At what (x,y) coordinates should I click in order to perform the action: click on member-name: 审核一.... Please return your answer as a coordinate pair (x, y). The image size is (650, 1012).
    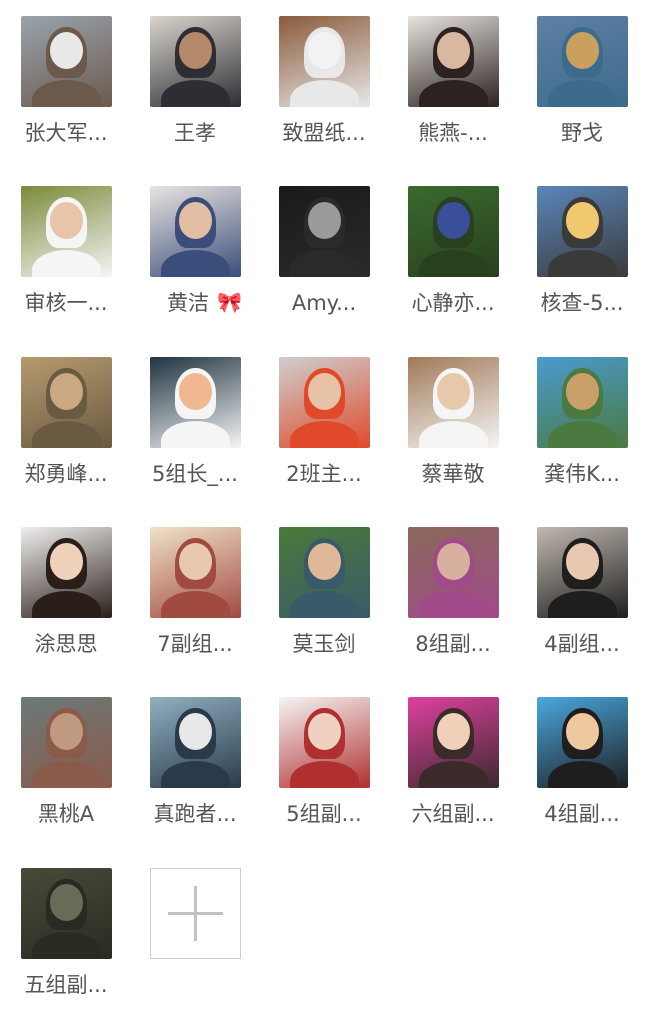
    Looking at the image, I should click on (66, 303).